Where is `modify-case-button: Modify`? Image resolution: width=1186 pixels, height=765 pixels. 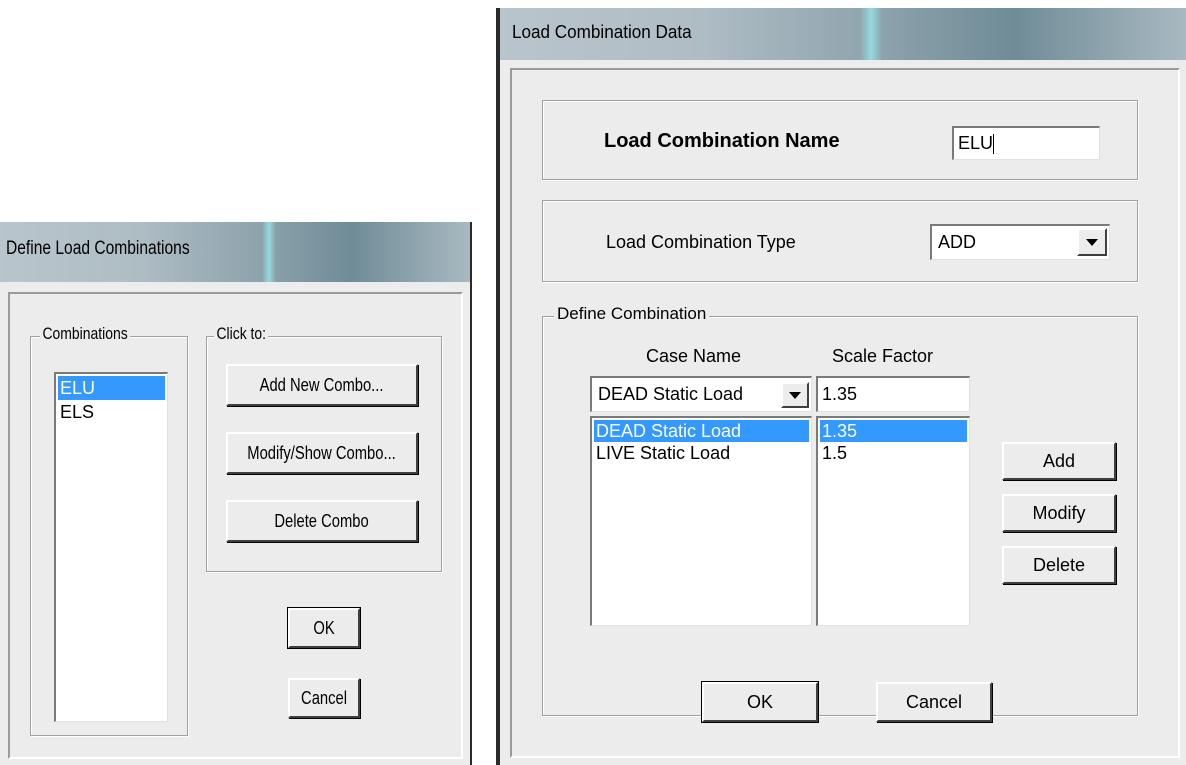 modify-case-button: Modify is located at coordinates (1059, 513).